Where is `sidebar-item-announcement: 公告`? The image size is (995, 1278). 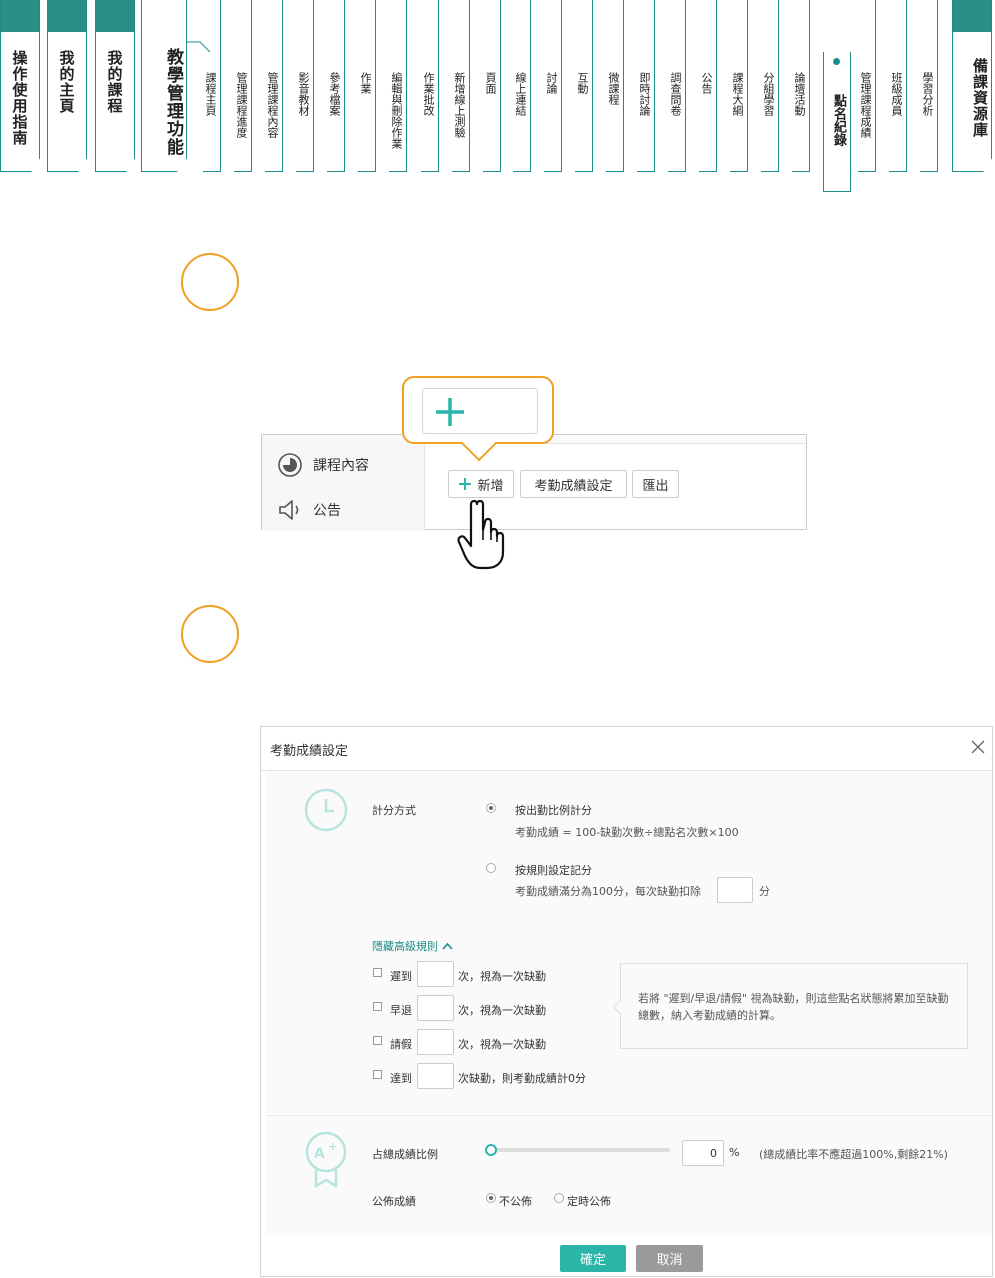
sidebar-item-announcement: 公告 is located at coordinates (309, 510).